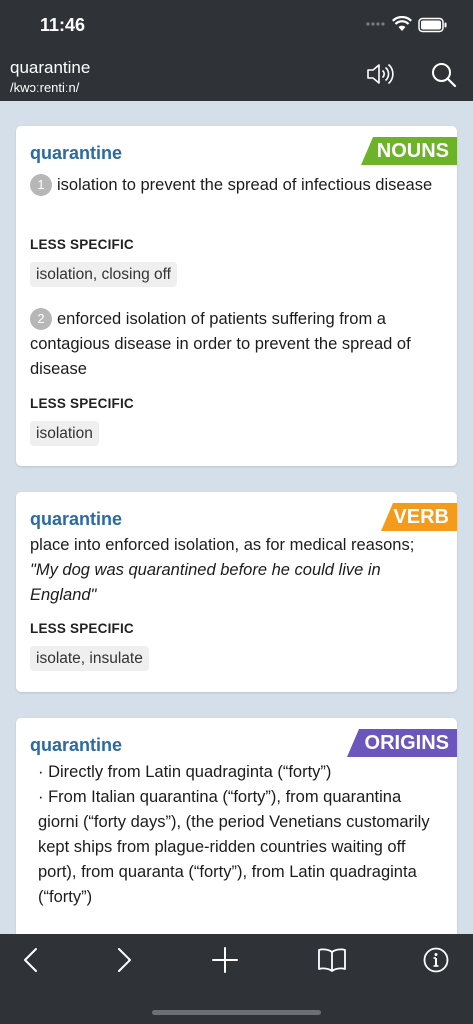 This screenshot has width=473, height=1024. I want to click on forward-arrow-icon, so click(124, 960).